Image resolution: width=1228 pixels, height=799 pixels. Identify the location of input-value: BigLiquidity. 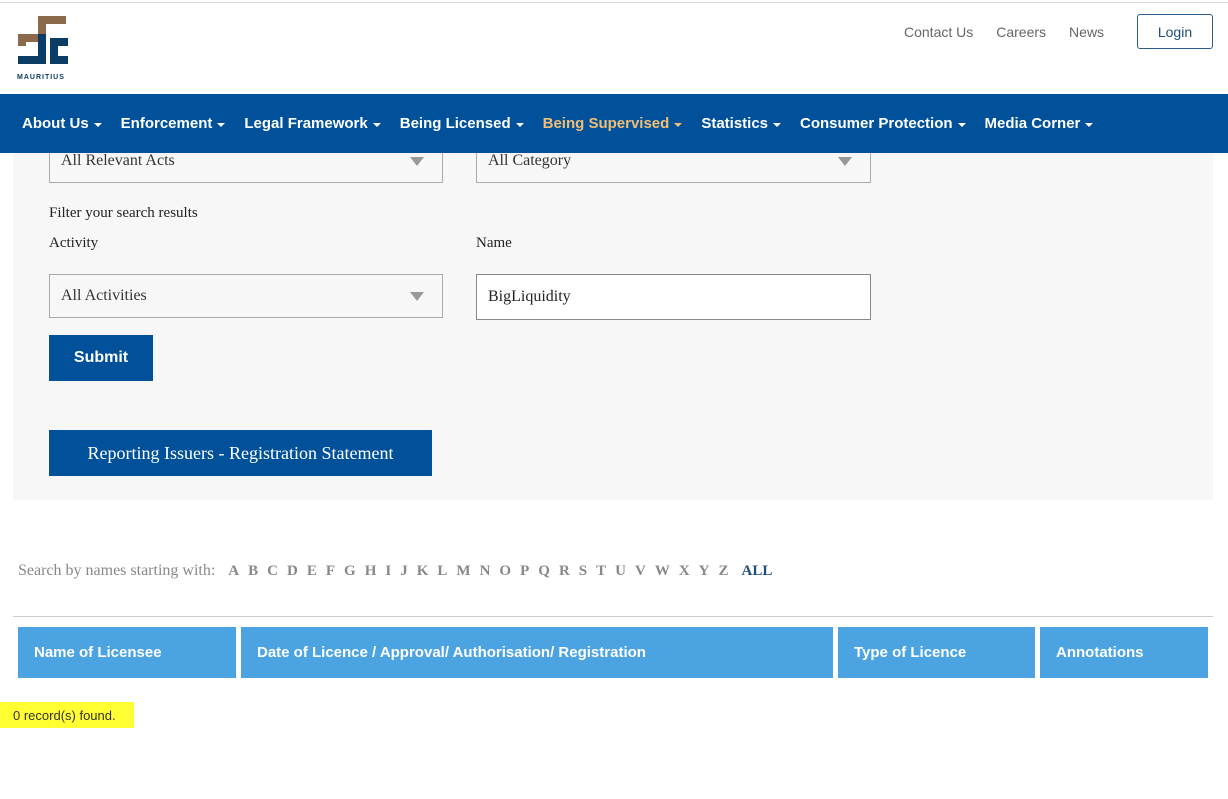
(529, 296).